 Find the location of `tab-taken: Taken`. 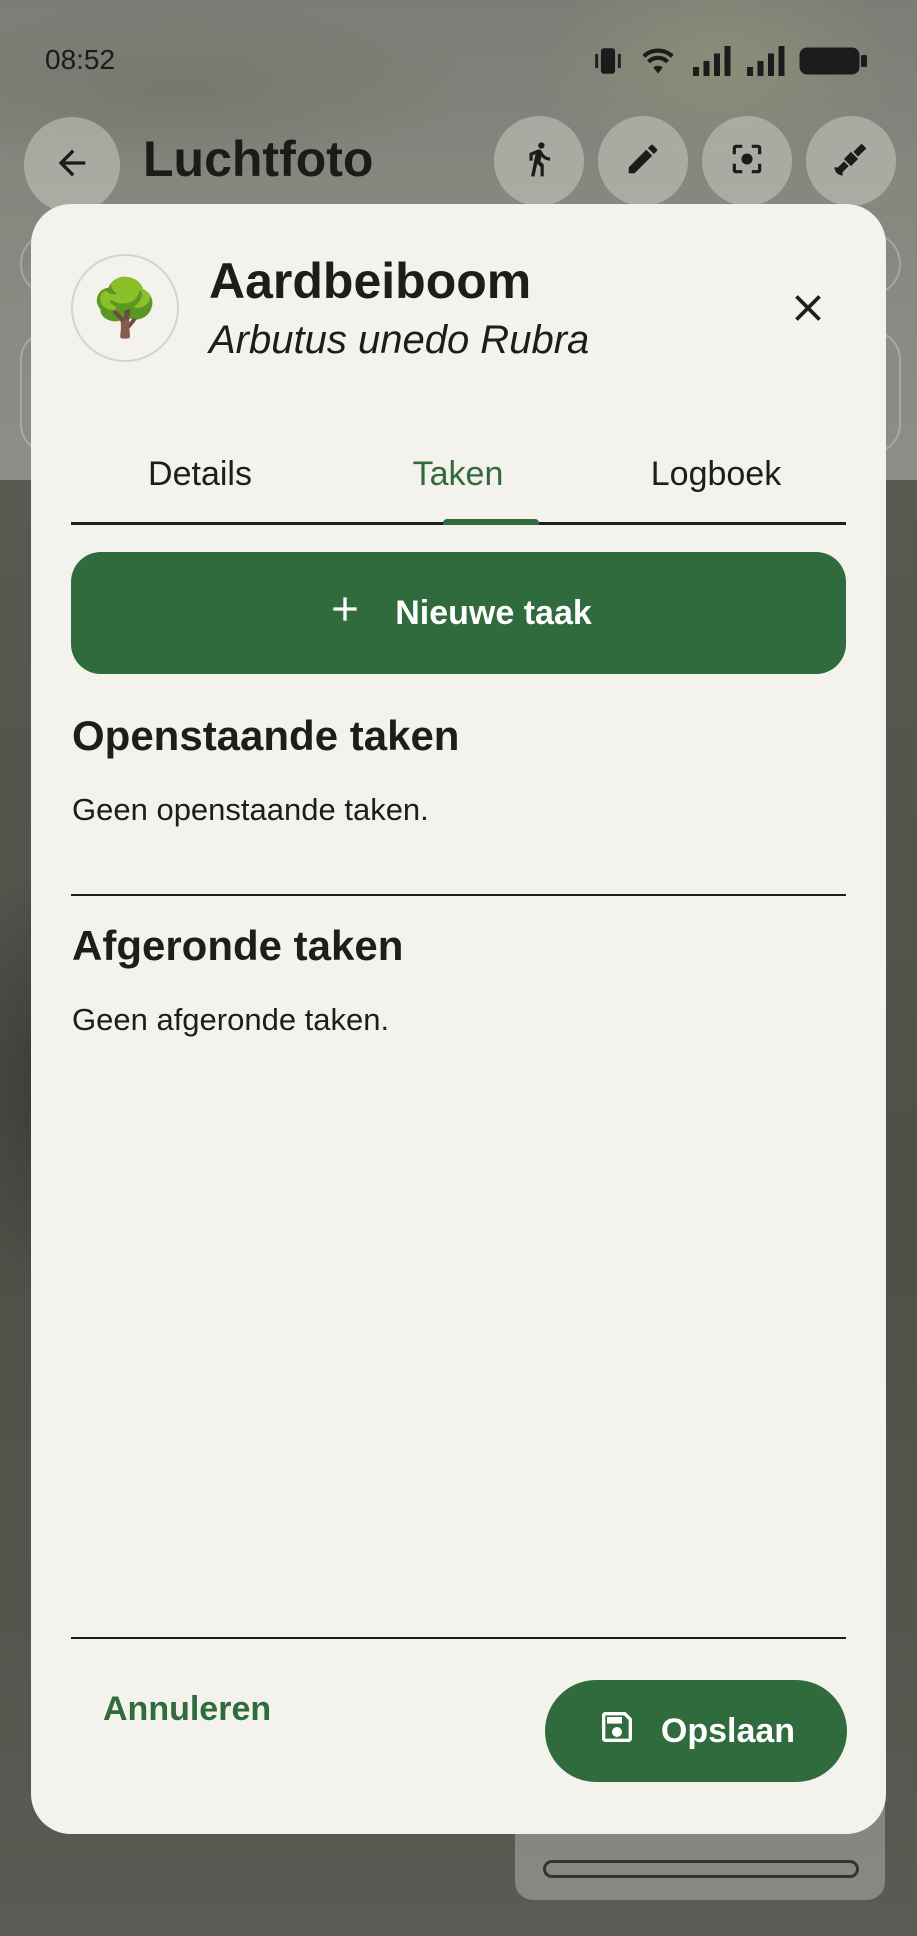

tab-taken: Taken is located at coordinates (458, 474).